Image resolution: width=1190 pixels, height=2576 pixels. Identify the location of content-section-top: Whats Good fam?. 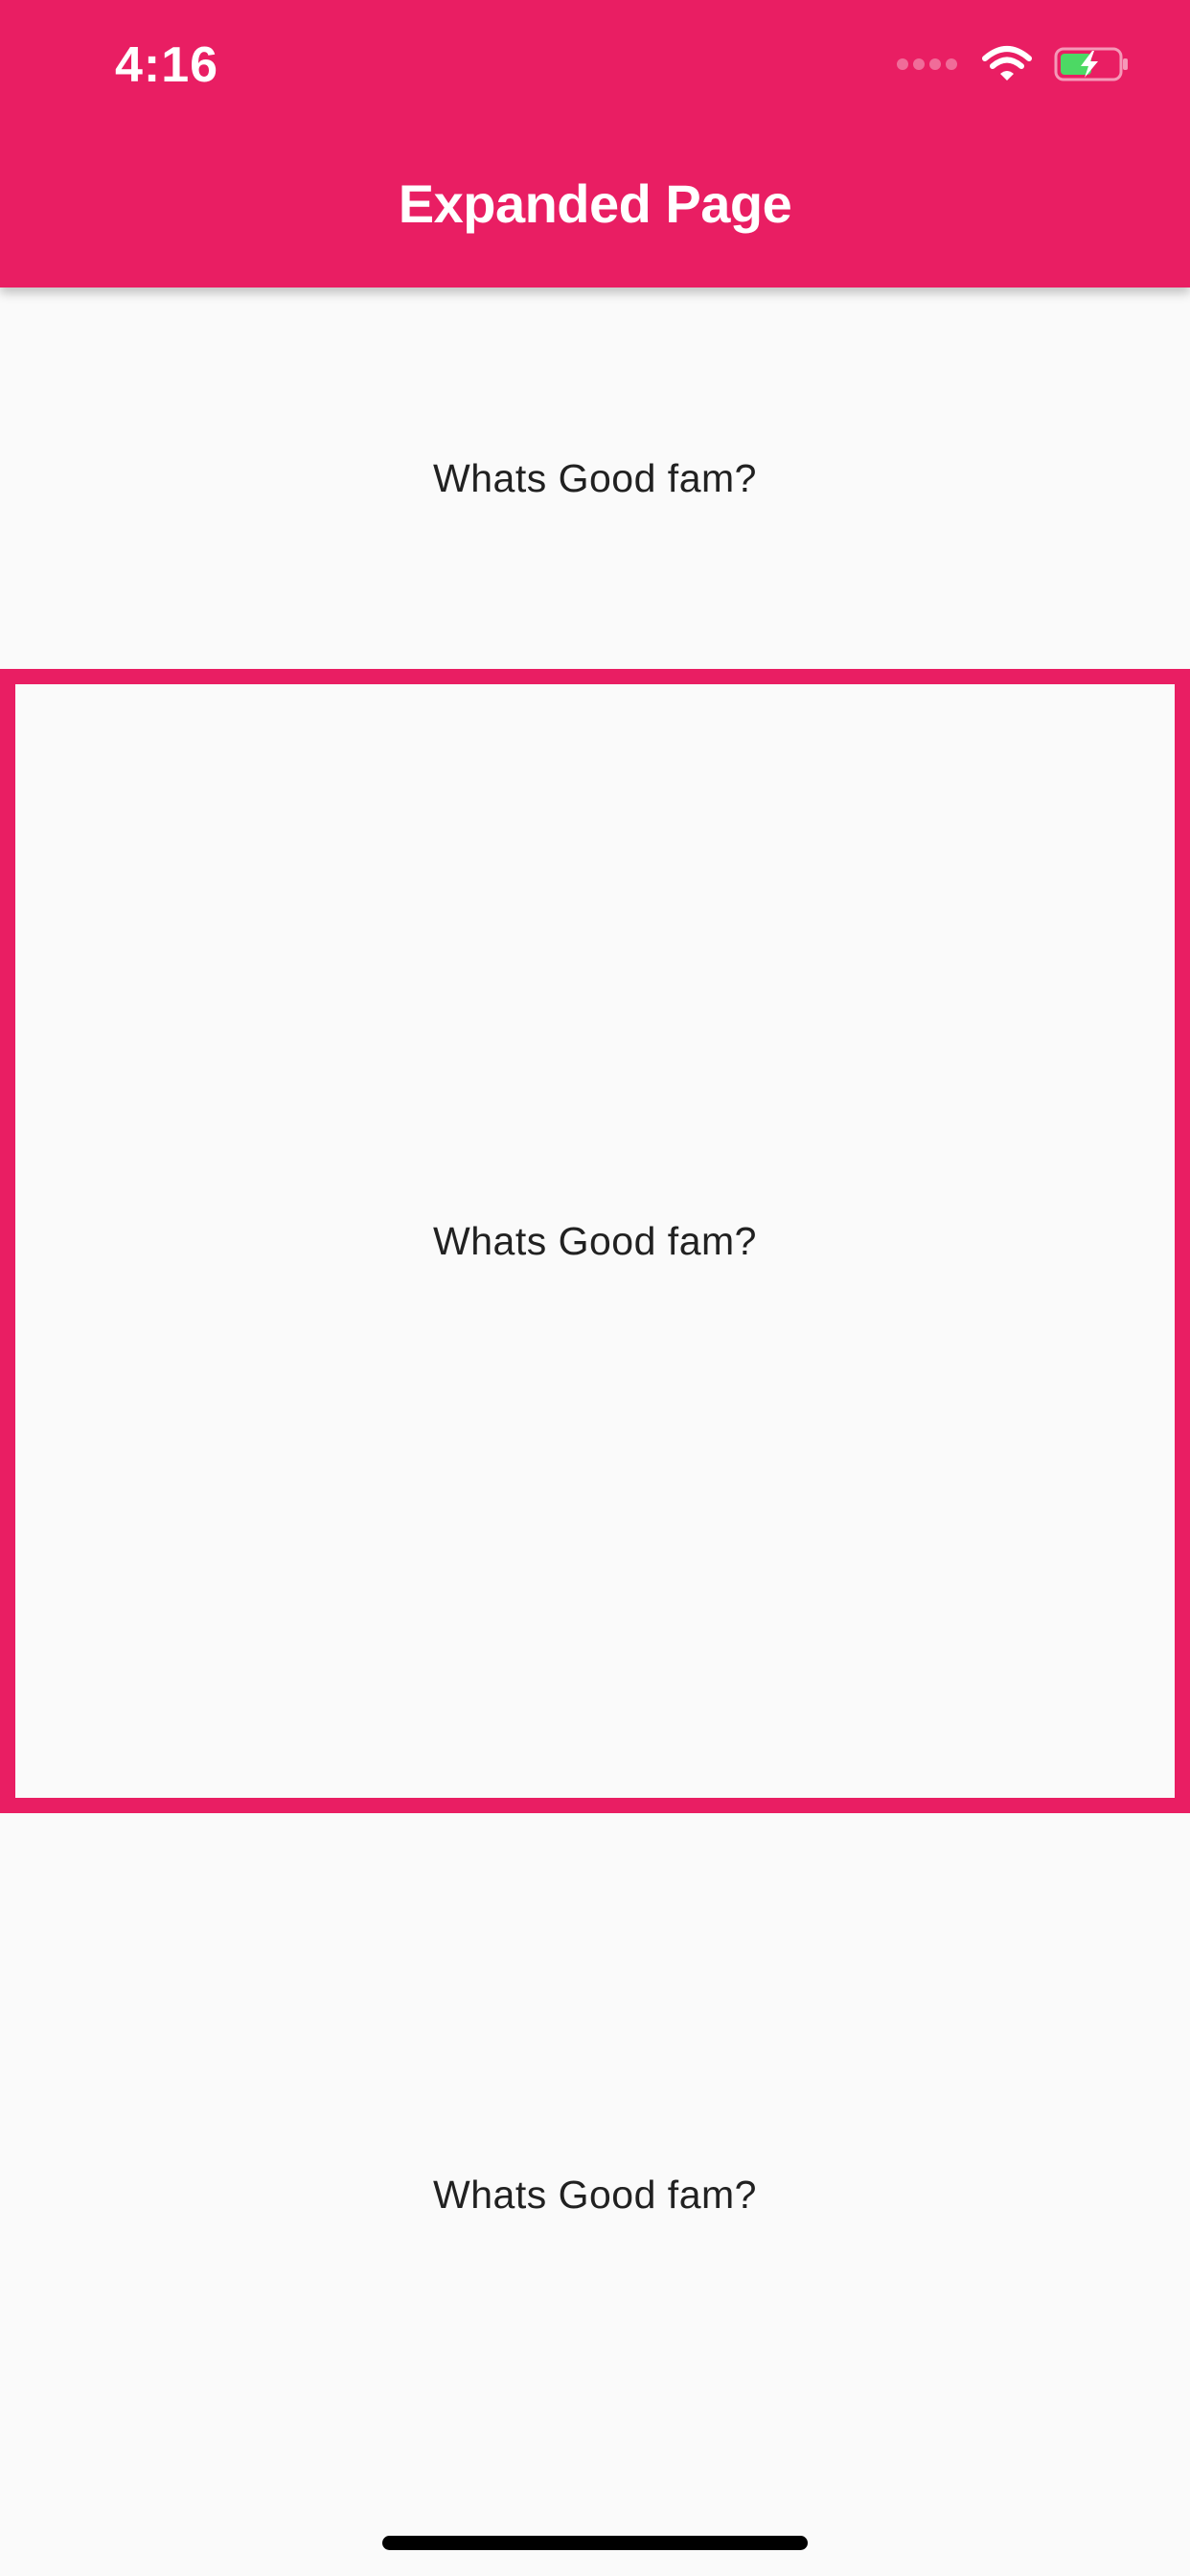
(595, 478).